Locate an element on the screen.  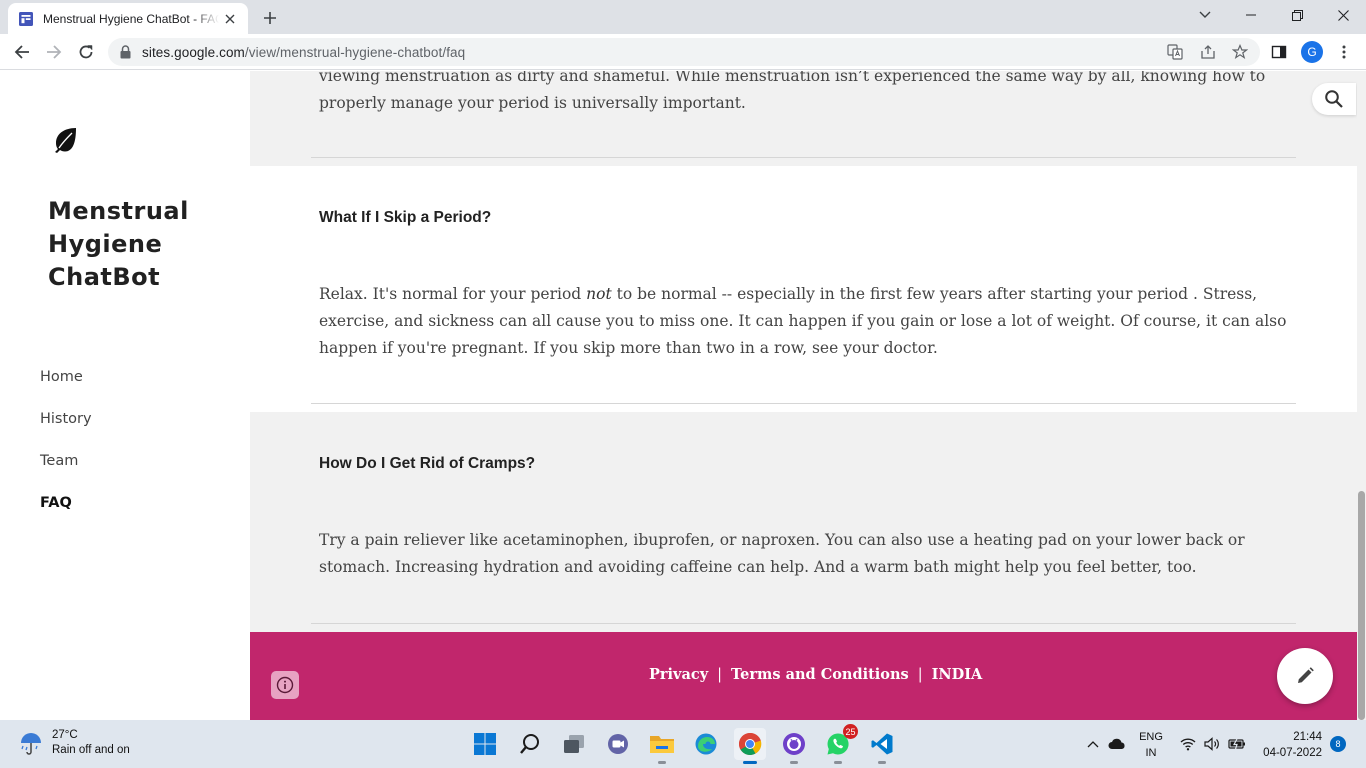
battery-charging-icon is located at coordinates (1236, 744).